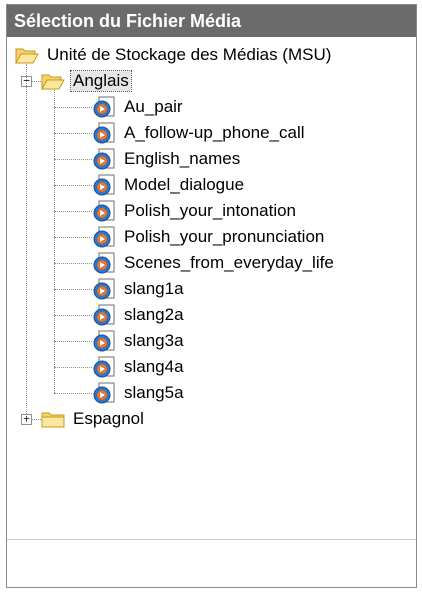 Image resolution: width=422 pixels, height=593 pixels. I want to click on media-file-label: Polish_your_pronunciation, so click(224, 236).